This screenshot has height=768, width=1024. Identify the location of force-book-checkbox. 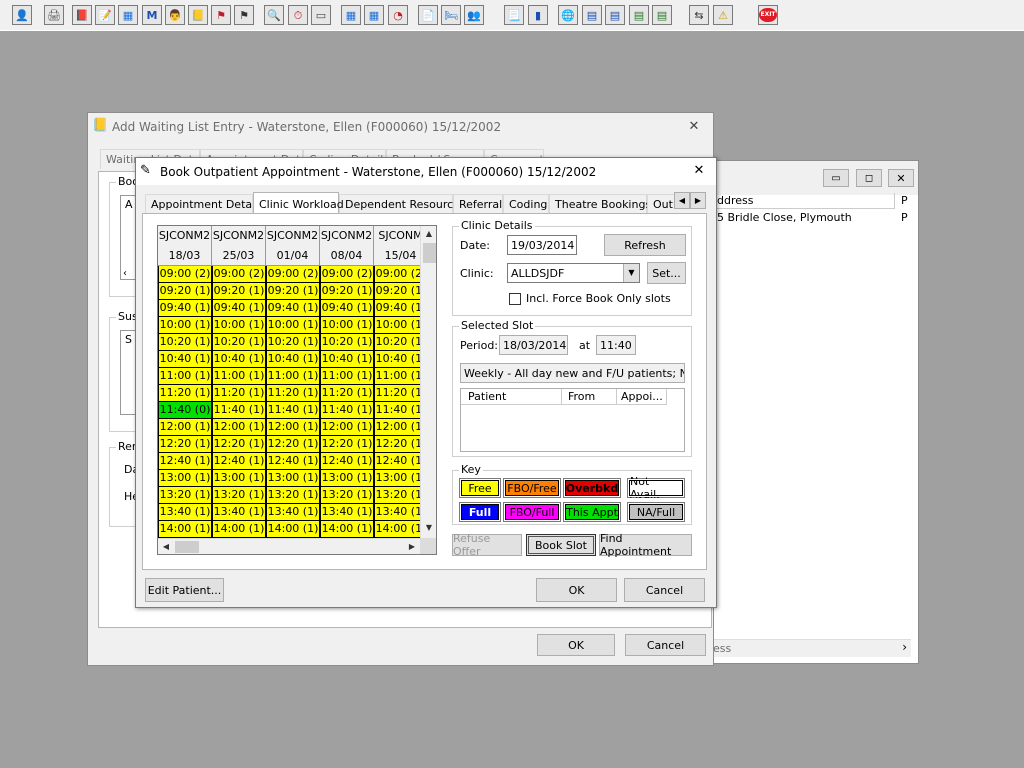
(515, 299).